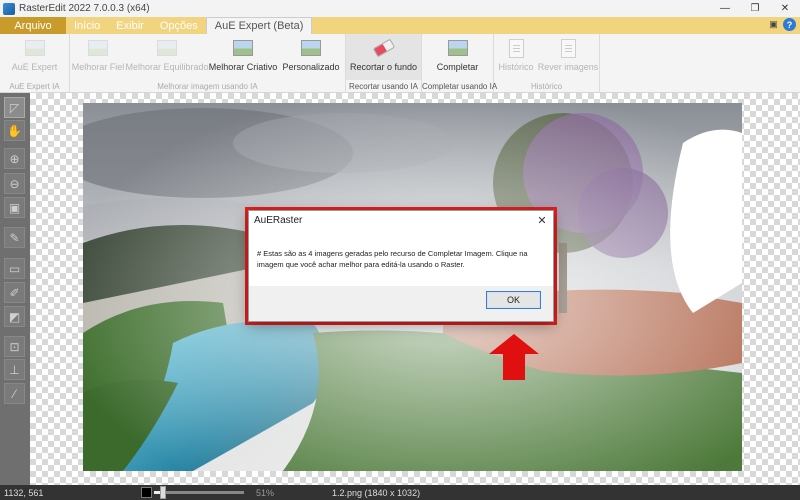 This screenshot has height=500, width=800. What do you see at coordinates (87, 25) in the screenshot?
I see `tab-inicio: Início` at bounding box center [87, 25].